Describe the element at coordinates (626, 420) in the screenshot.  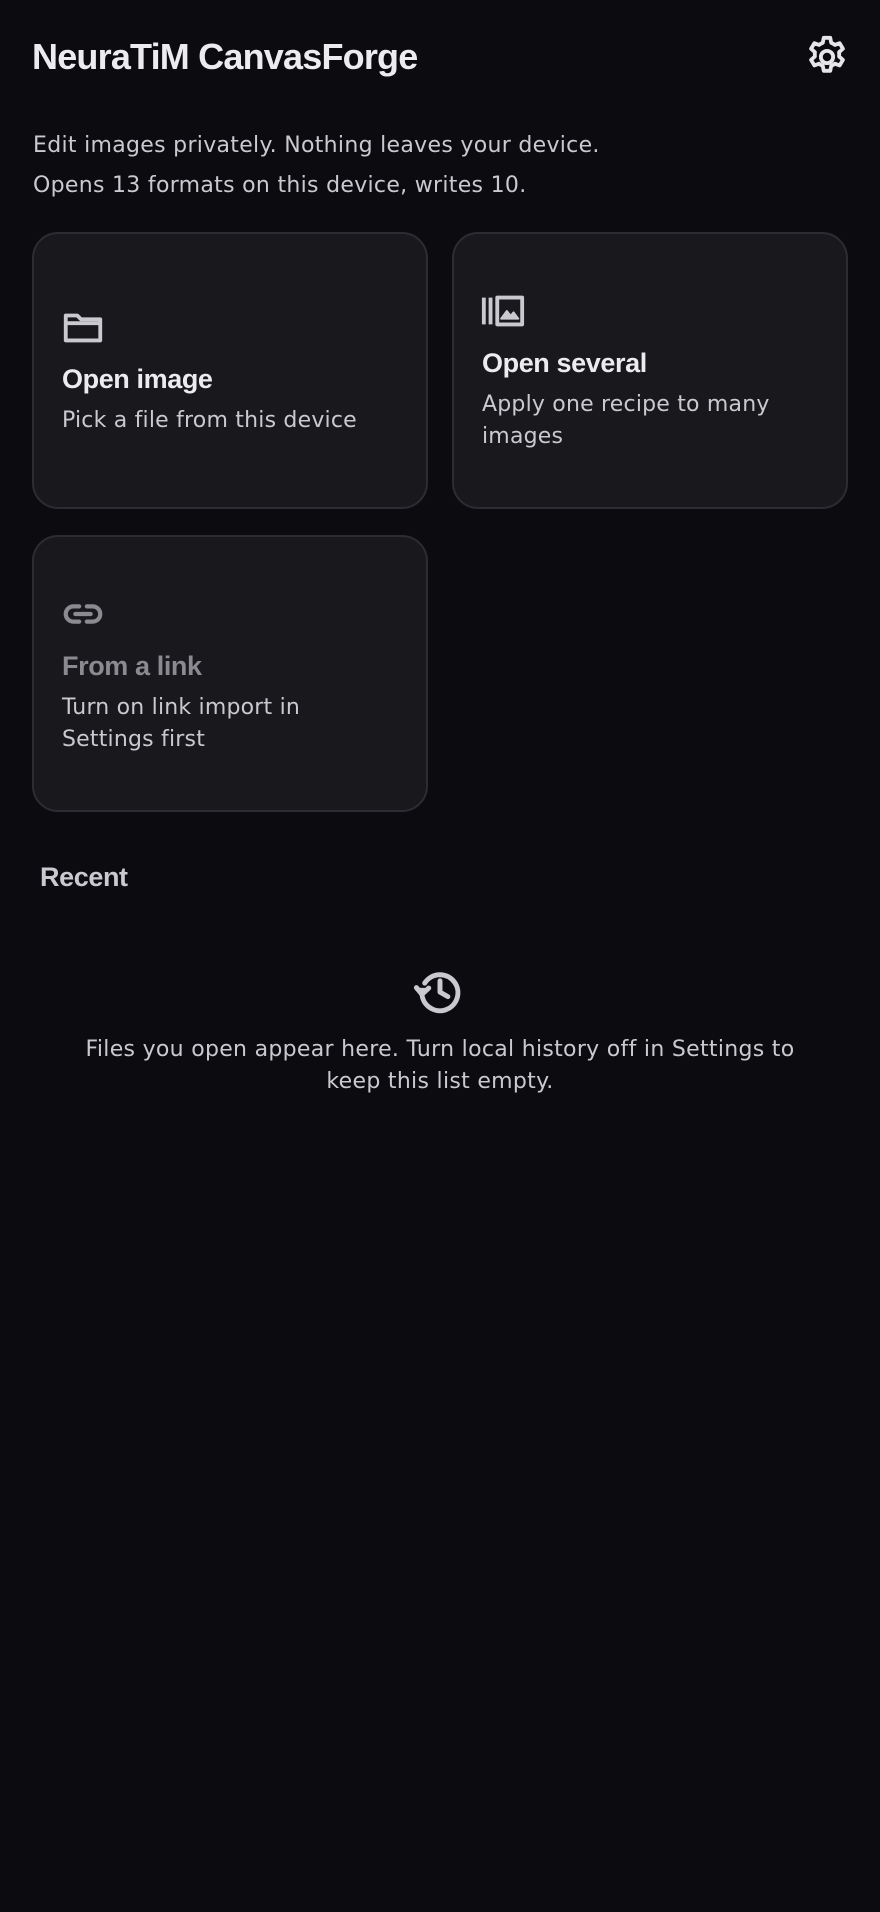
I see `card-subtitle: Apply one recipe to many images` at that location.